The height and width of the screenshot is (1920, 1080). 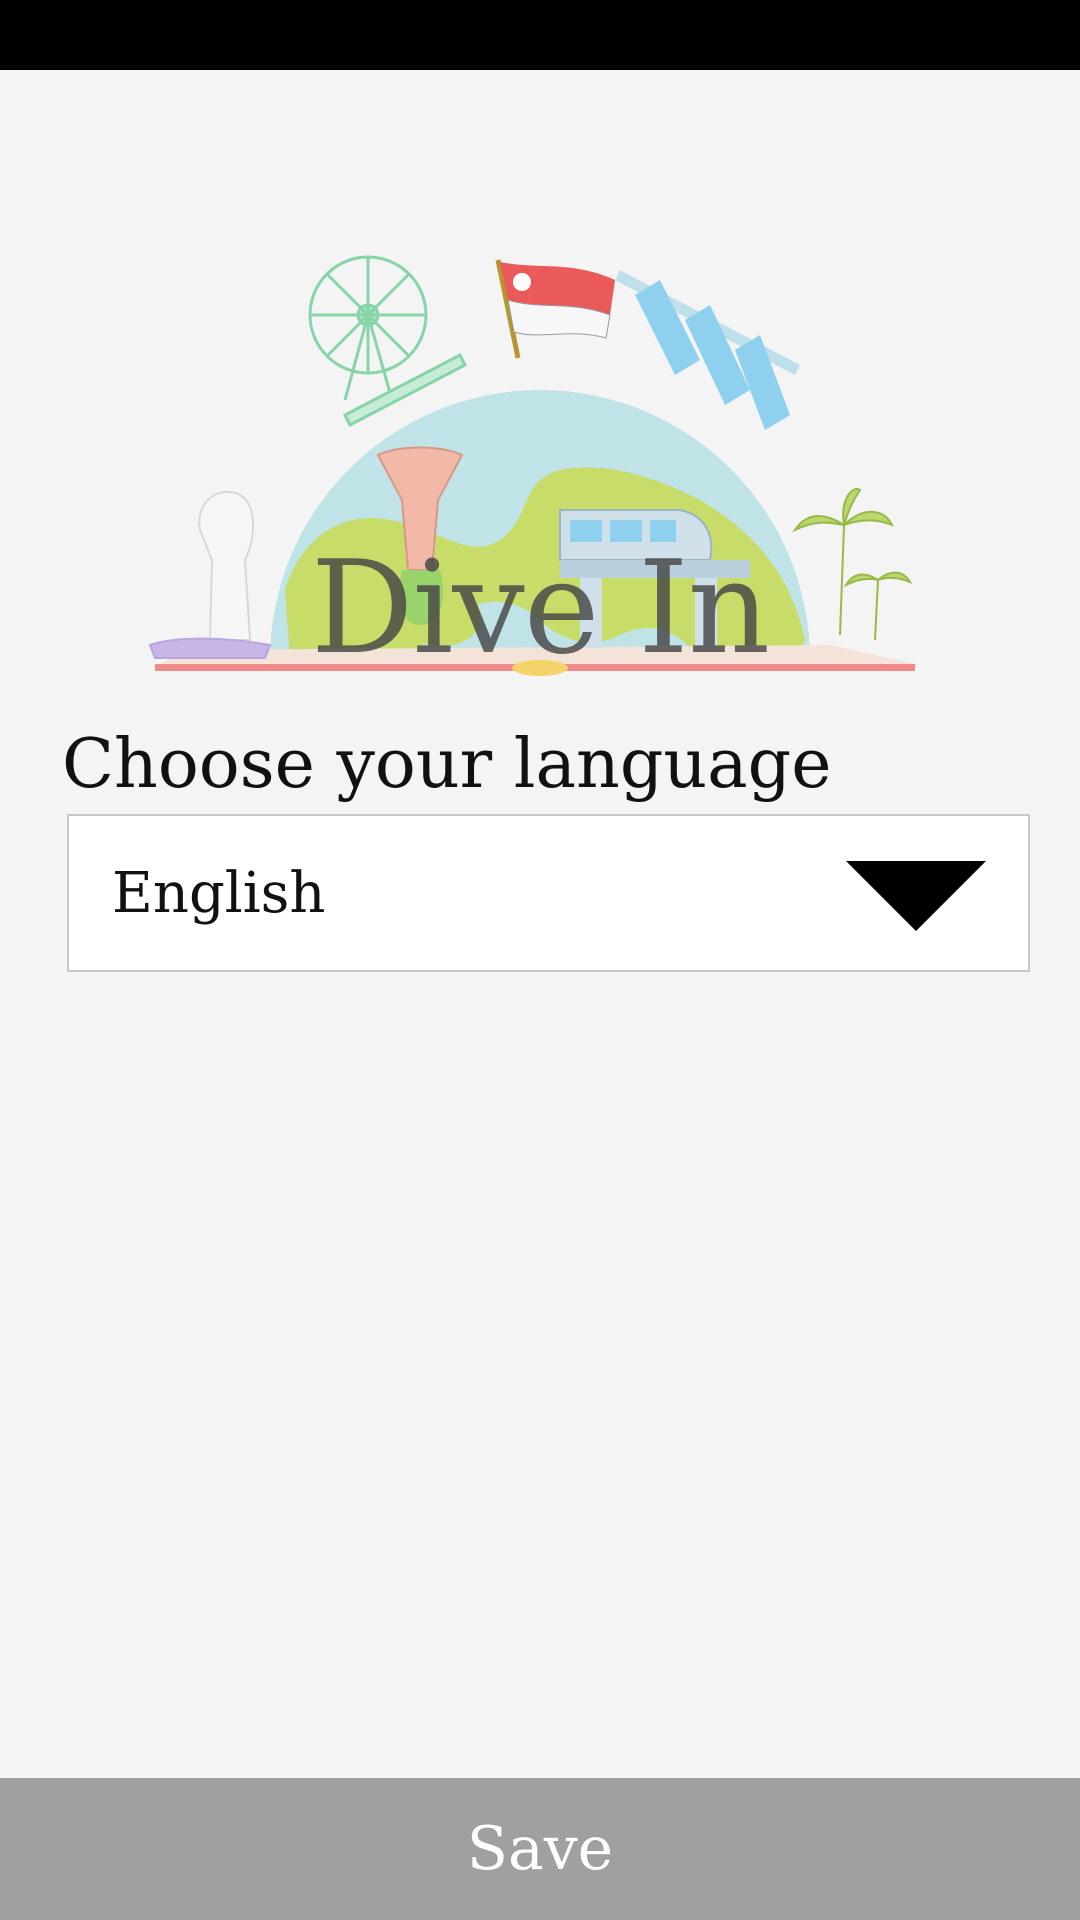 I want to click on singapore-flag-graphic, so click(x=555, y=309).